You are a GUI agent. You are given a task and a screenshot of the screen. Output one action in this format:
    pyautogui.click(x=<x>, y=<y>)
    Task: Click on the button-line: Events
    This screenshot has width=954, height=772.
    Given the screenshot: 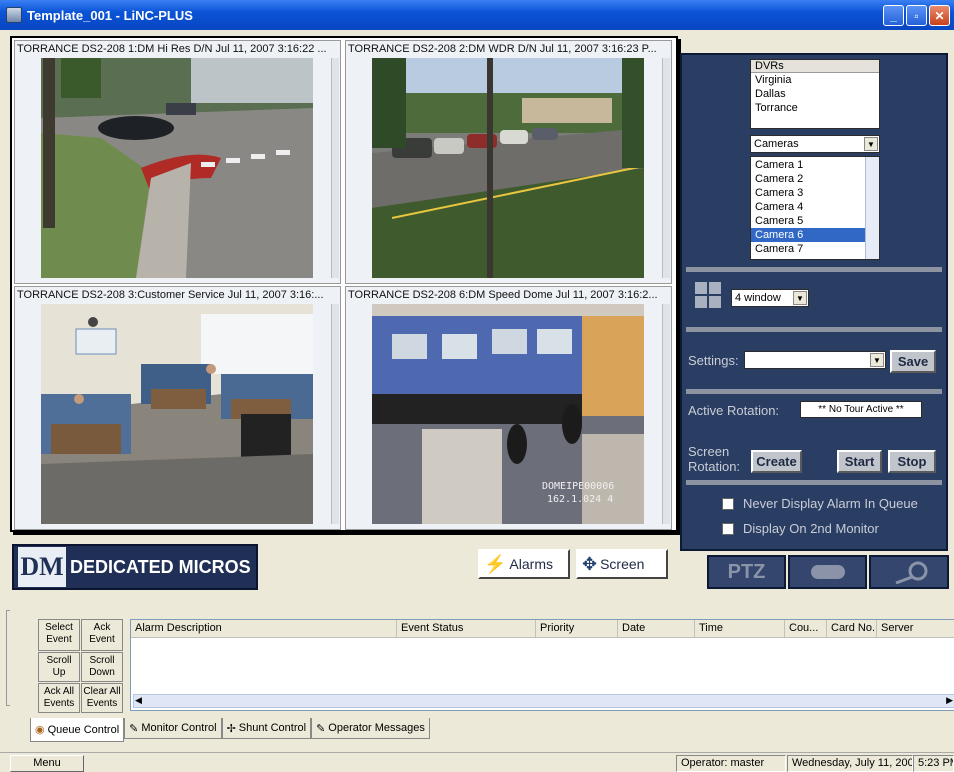 What is the action you would take?
    pyautogui.click(x=59, y=703)
    